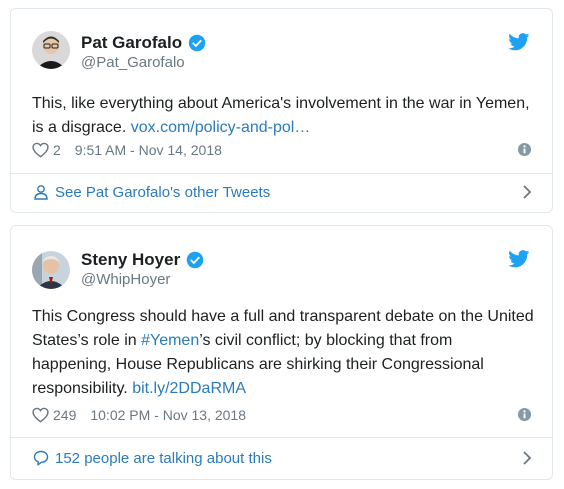 The width and height of the screenshot is (564, 489). Describe the element at coordinates (41, 192) in the screenshot. I see `person-icon` at that location.